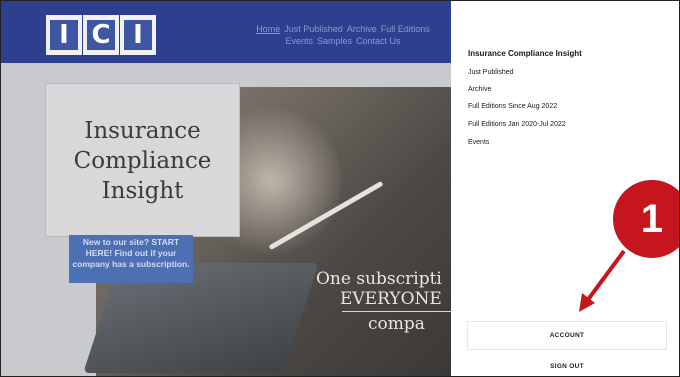 The height and width of the screenshot is (377, 680). I want to click on annotation-arrow, so click(602, 280).